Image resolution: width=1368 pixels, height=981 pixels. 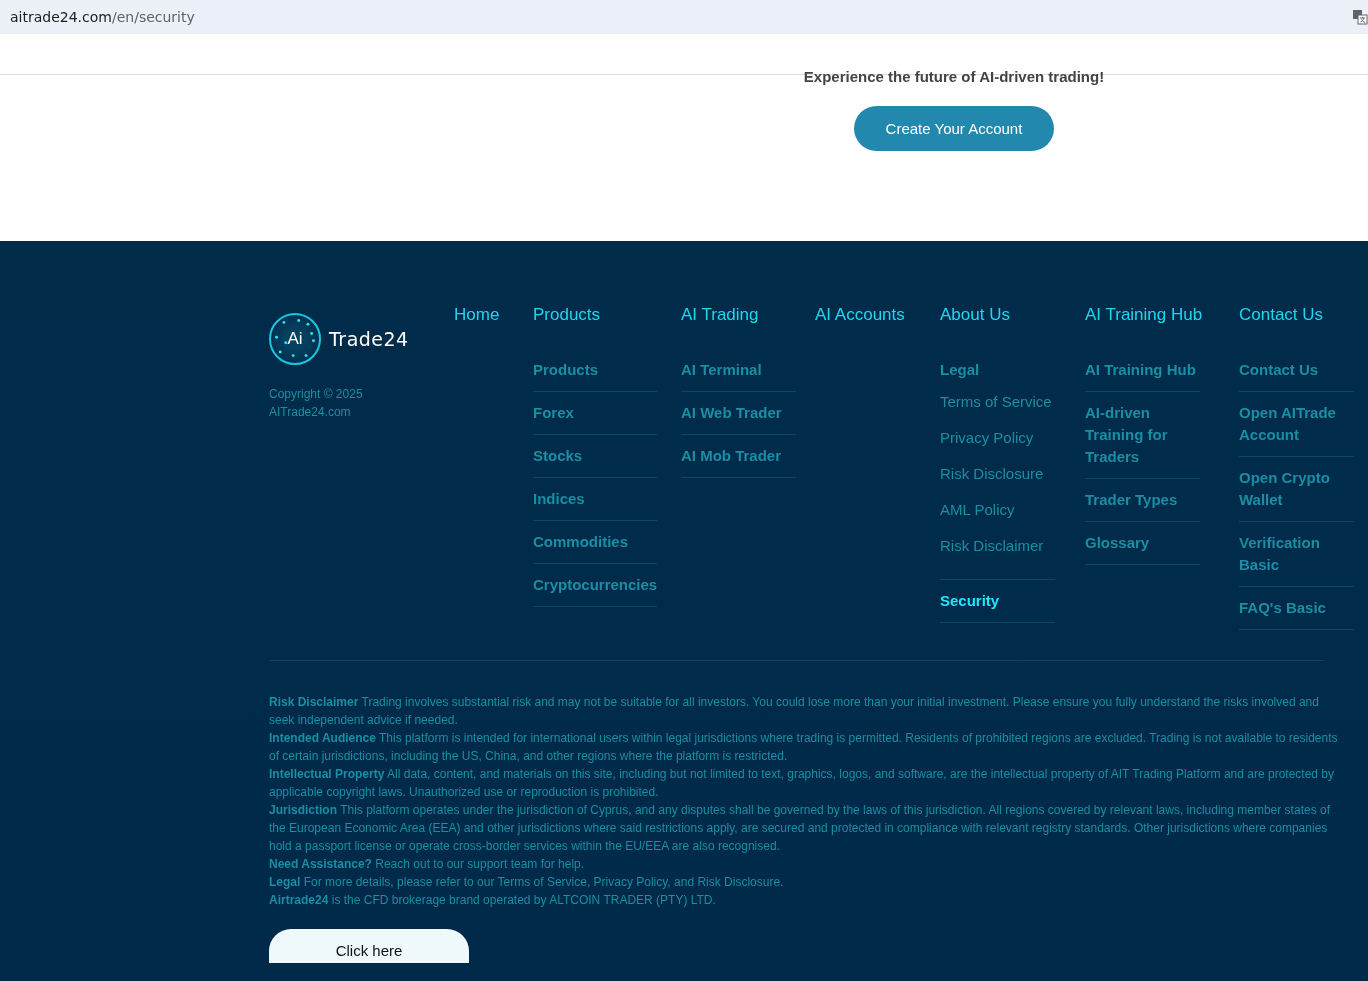 What do you see at coordinates (1281, 315) in the screenshot?
I see `footer-nav-link: Contact Us` at bounding box center [1281, 315].